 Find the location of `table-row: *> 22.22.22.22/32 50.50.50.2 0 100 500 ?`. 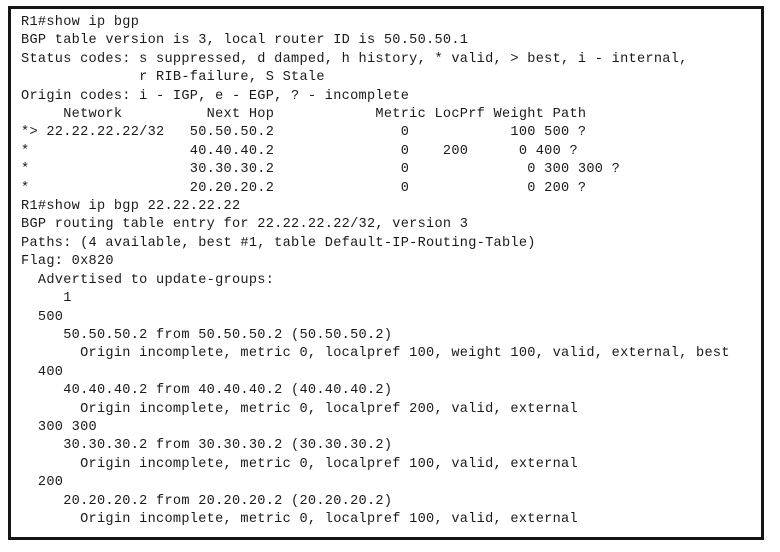

table-row: *> 22.22.22.22/32 50.50.50.2 0 100 500 ? is located at coordinates (304, 133).